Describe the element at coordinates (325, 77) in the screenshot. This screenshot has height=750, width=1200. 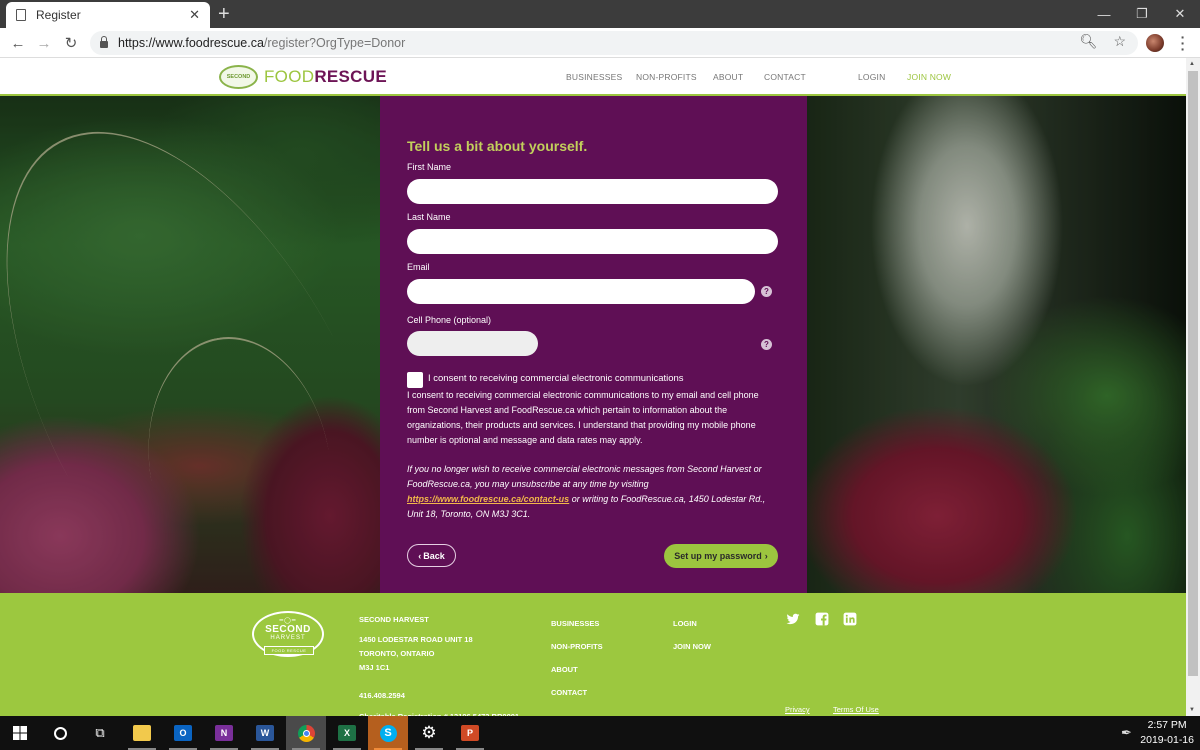
I see `foodrescue-logo: FOODRESCUE` at that location.